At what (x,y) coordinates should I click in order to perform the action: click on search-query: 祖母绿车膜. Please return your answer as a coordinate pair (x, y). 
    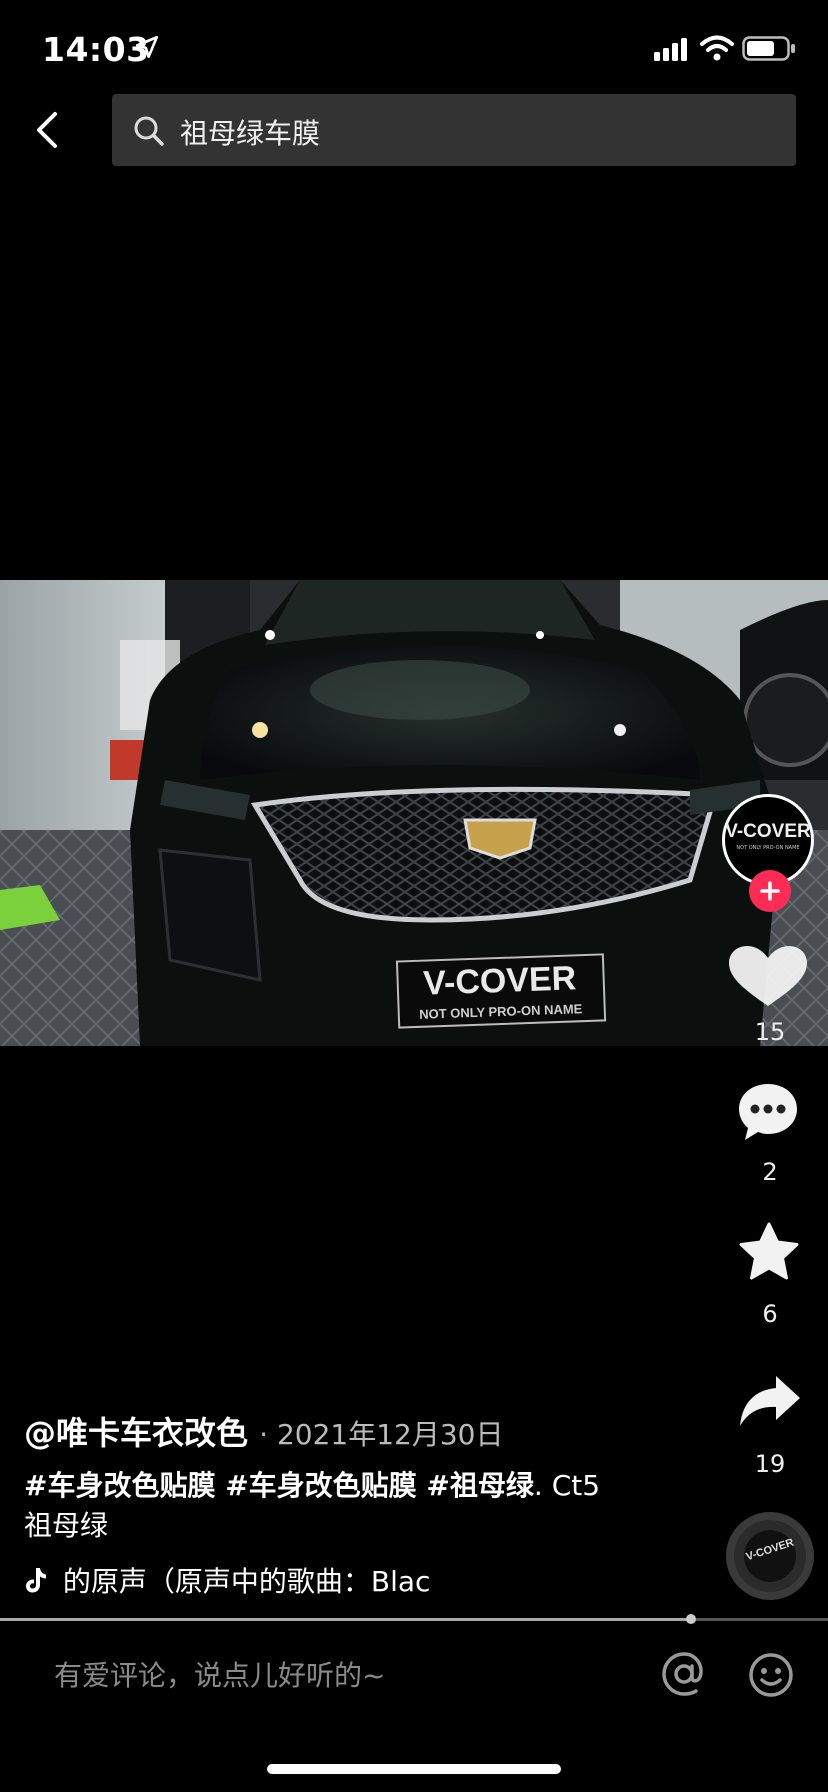
    Looking at the image, I should click on (250, 133).